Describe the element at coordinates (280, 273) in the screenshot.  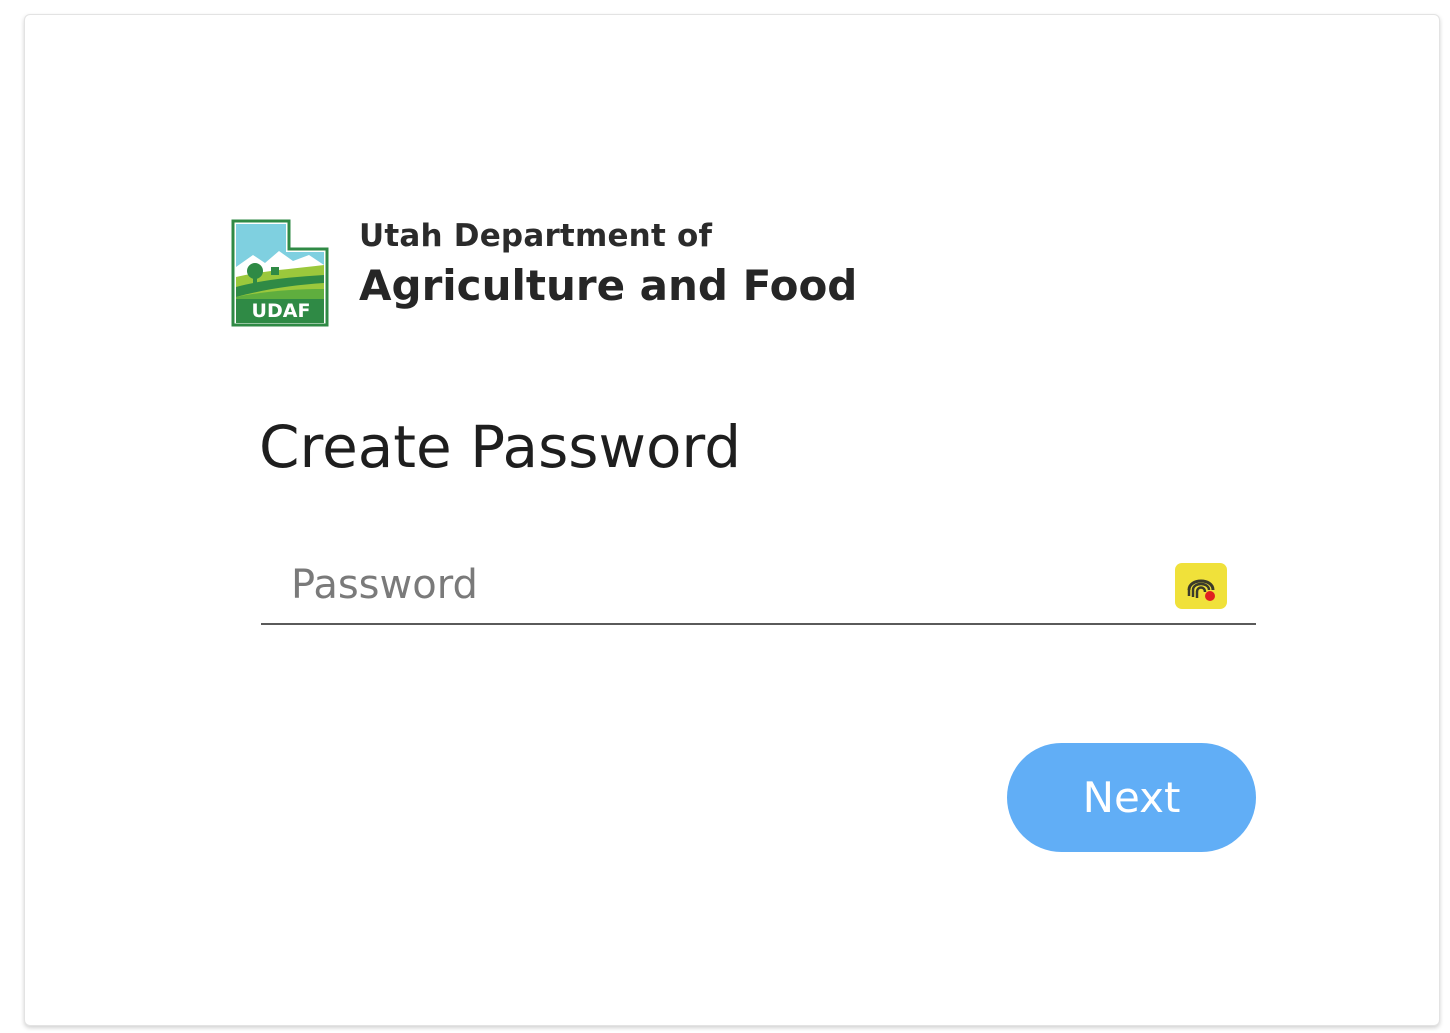
I see `udaf-logo: UDAF` at that location.